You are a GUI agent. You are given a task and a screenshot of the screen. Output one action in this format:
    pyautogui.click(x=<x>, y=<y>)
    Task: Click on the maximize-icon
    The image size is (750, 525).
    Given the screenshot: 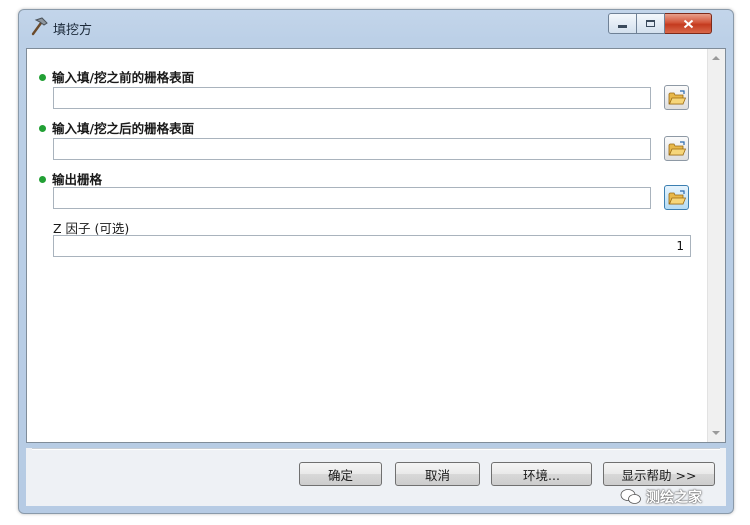 What is the action you would take?
    pyautogui.click(x=650, y=23)
    